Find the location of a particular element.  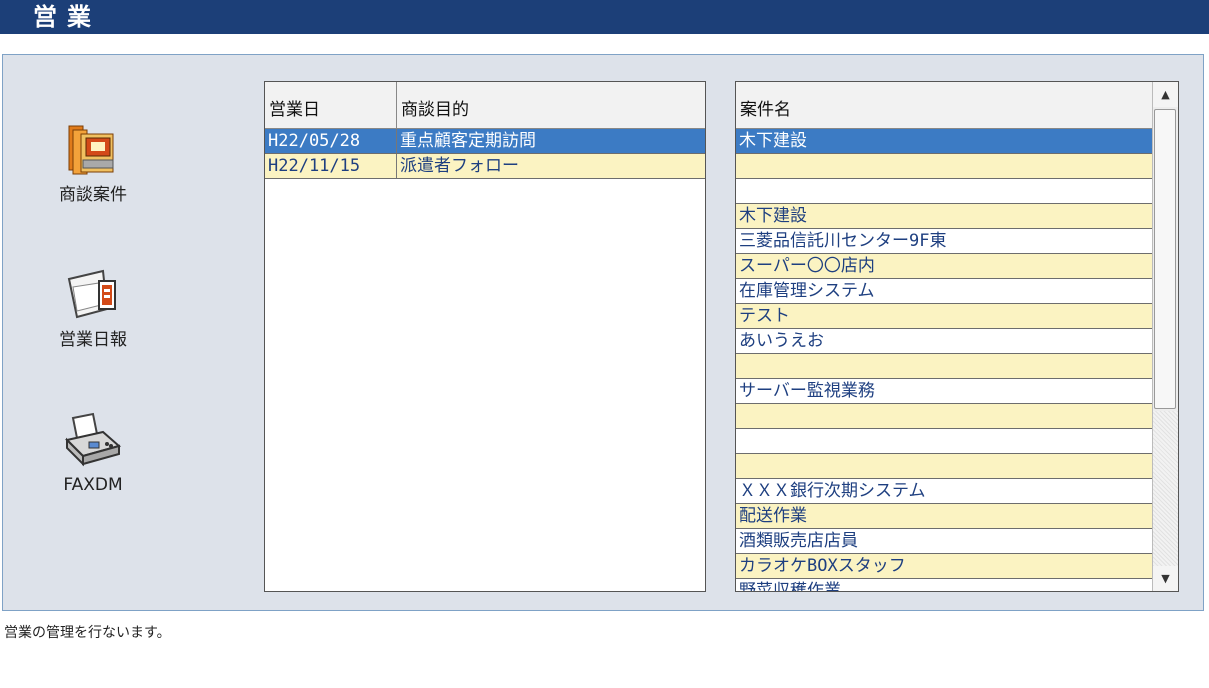

column-header-date: 営業日 is located at coordinates (331, 105).